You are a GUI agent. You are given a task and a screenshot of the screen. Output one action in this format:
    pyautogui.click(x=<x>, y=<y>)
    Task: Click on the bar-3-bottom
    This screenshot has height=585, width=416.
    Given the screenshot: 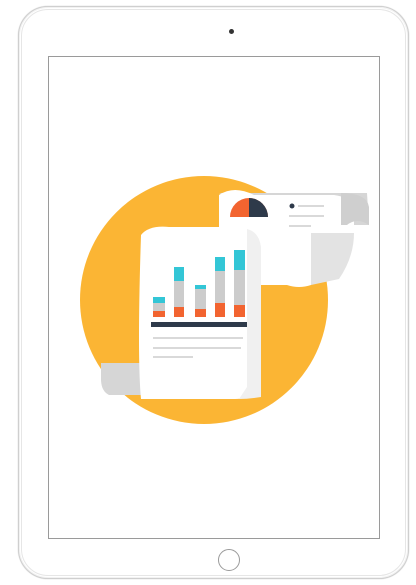 What is the action you would take?
    pyautogui.click(x=200, y=313)
    